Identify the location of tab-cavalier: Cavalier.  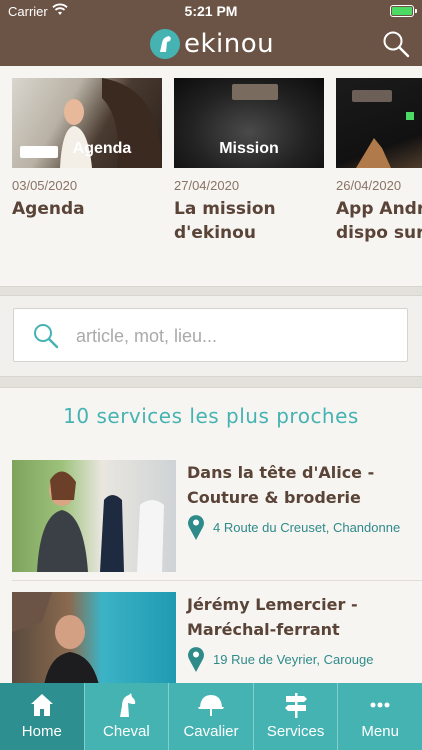
(210, 716).